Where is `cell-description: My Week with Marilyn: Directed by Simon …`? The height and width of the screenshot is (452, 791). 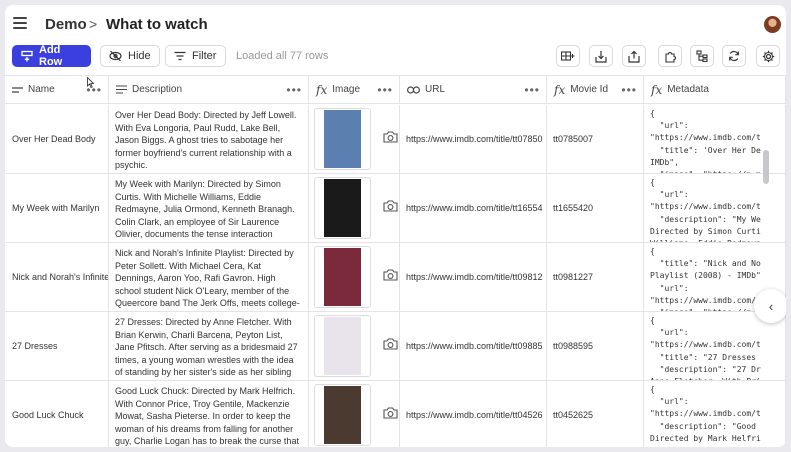 cell-description: My Week with Marilyn: Directed by Simon … is located at coordinates (209, 208).